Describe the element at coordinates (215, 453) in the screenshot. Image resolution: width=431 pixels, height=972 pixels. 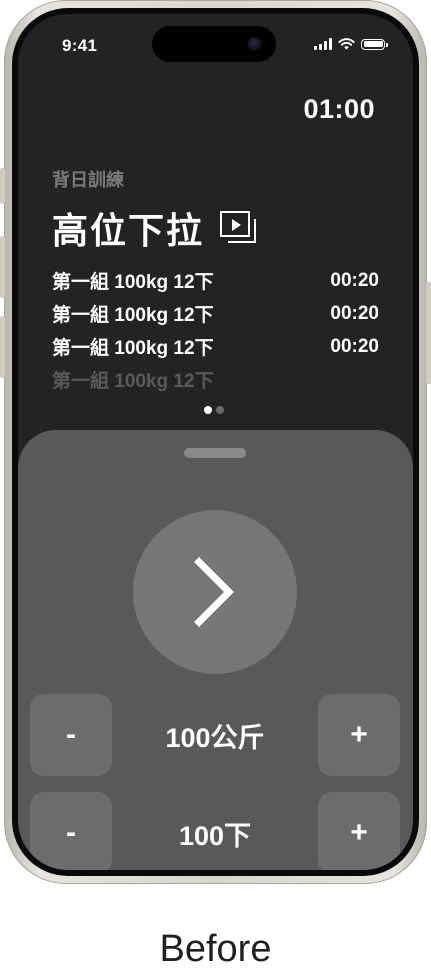
I see `sheet-drag-handle` at that location.